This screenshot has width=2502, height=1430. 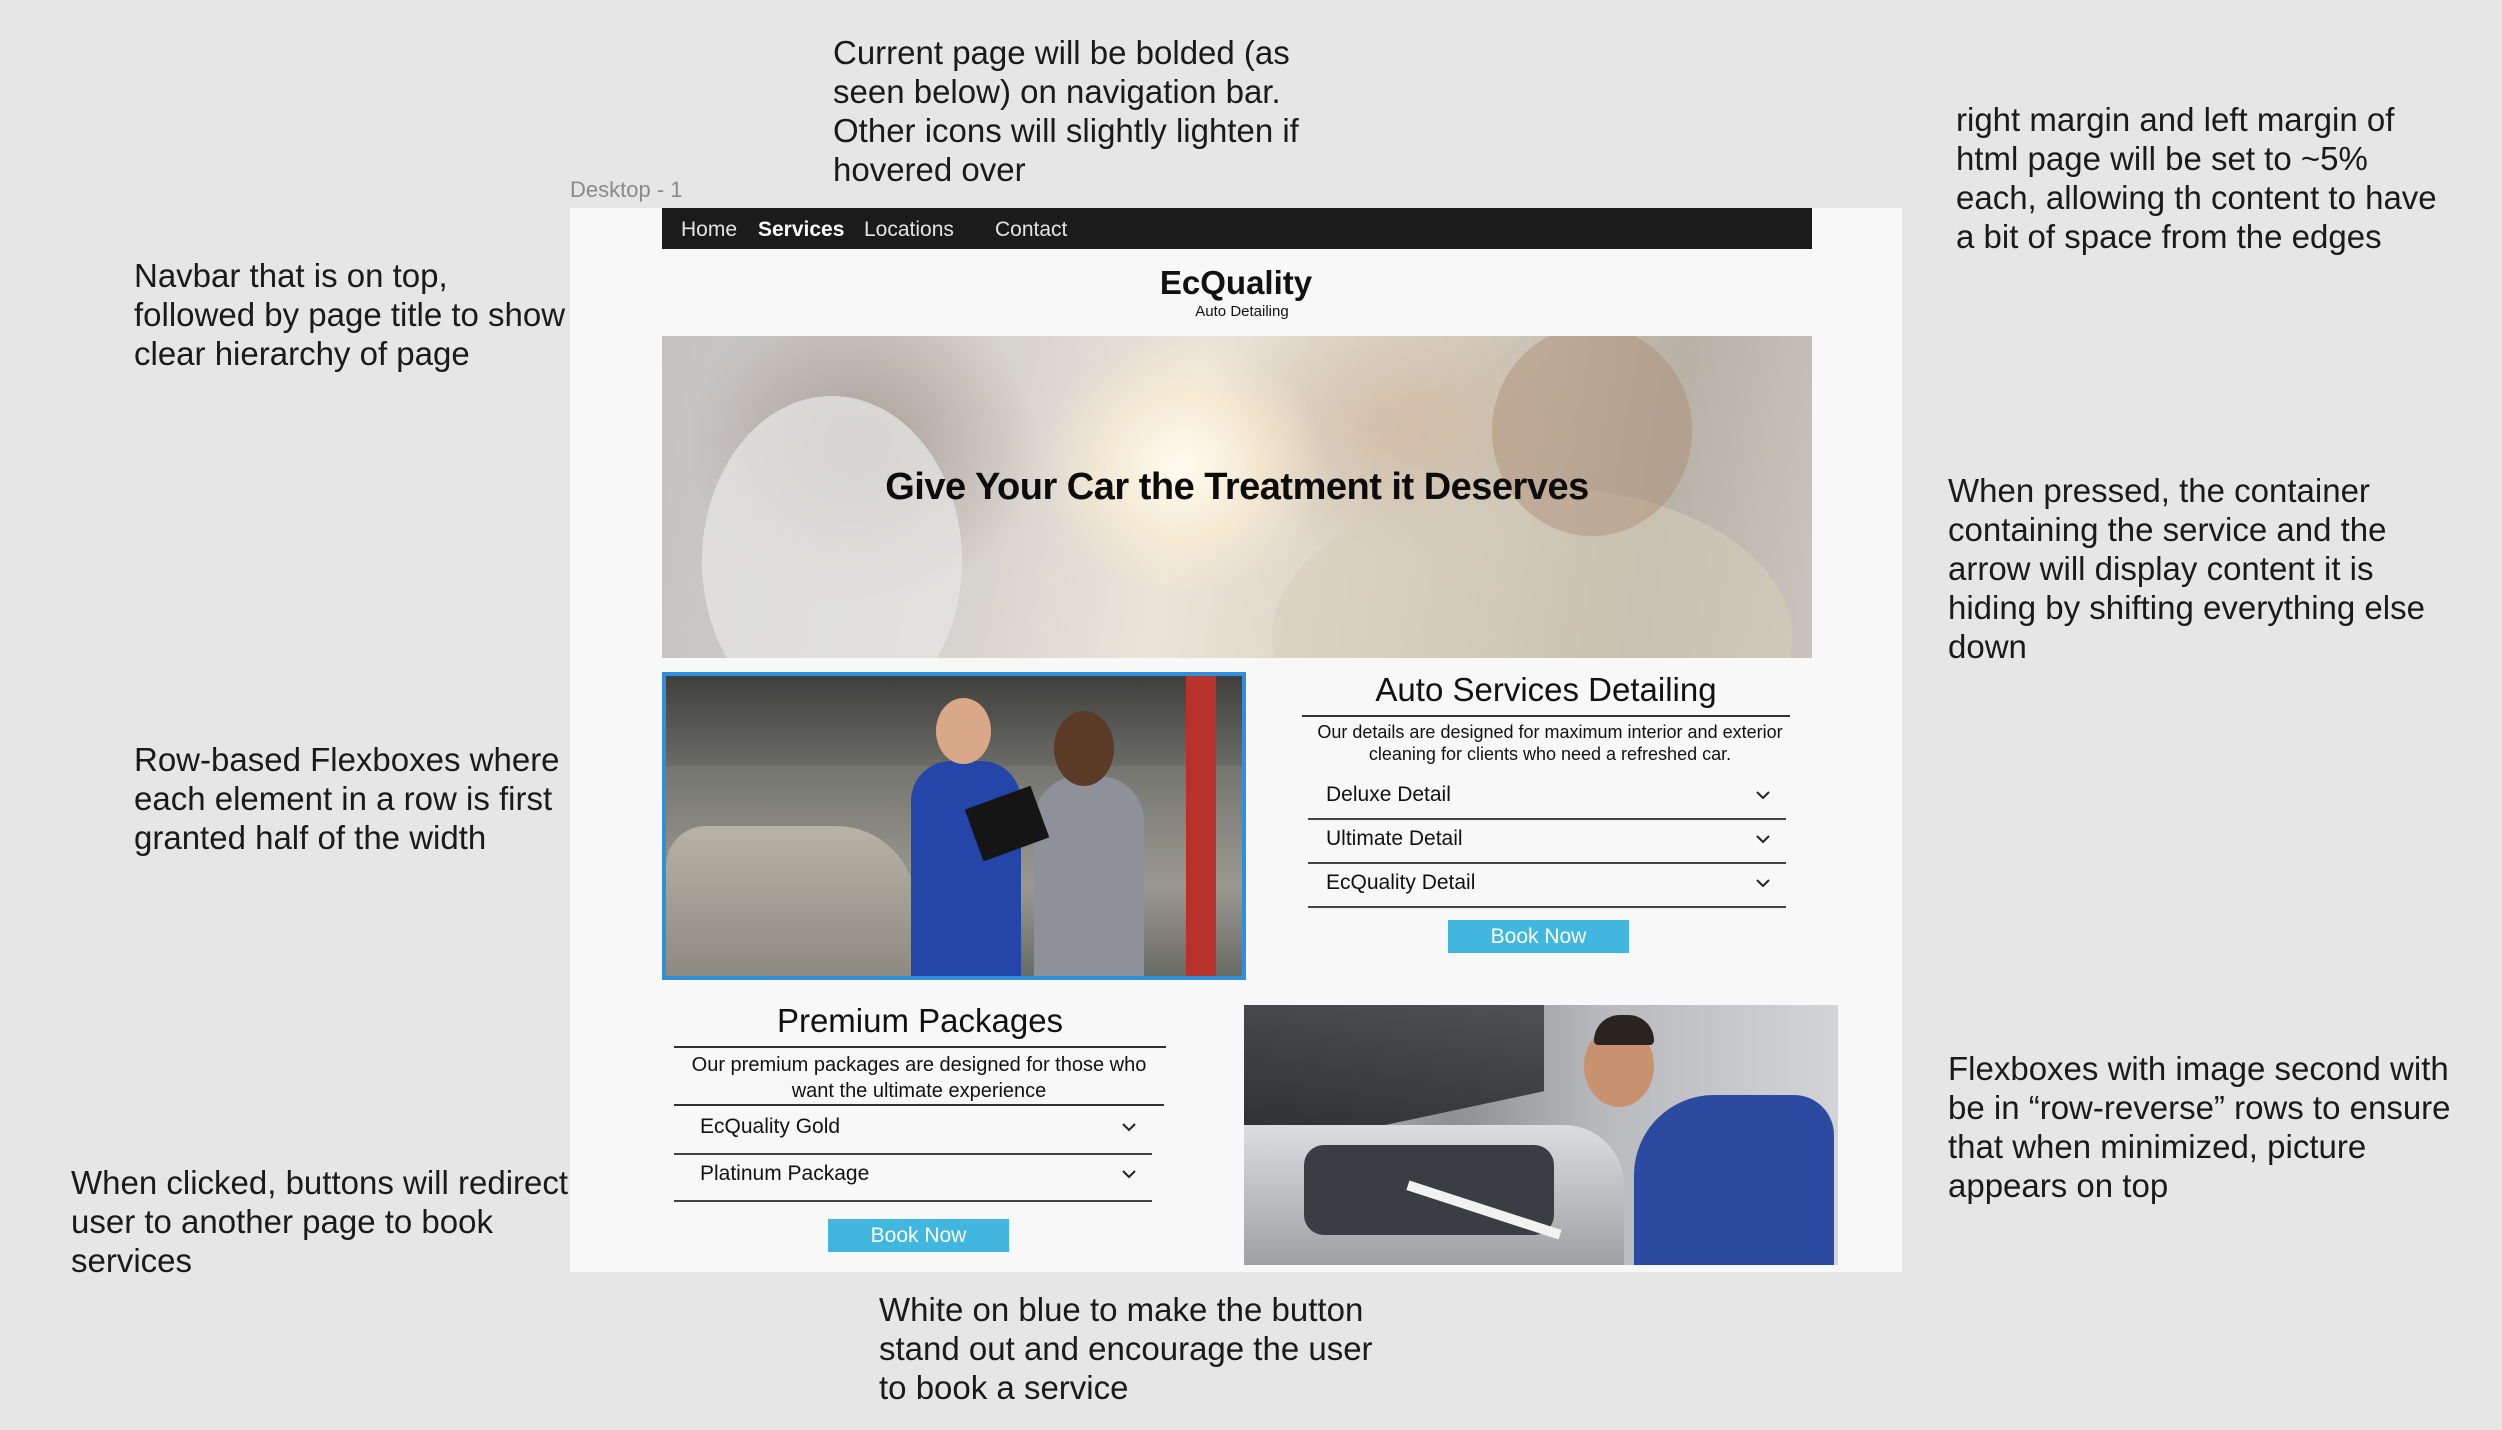 I want to click on accordion-label: EcQuality Detail, so click(x=1401, y=882).